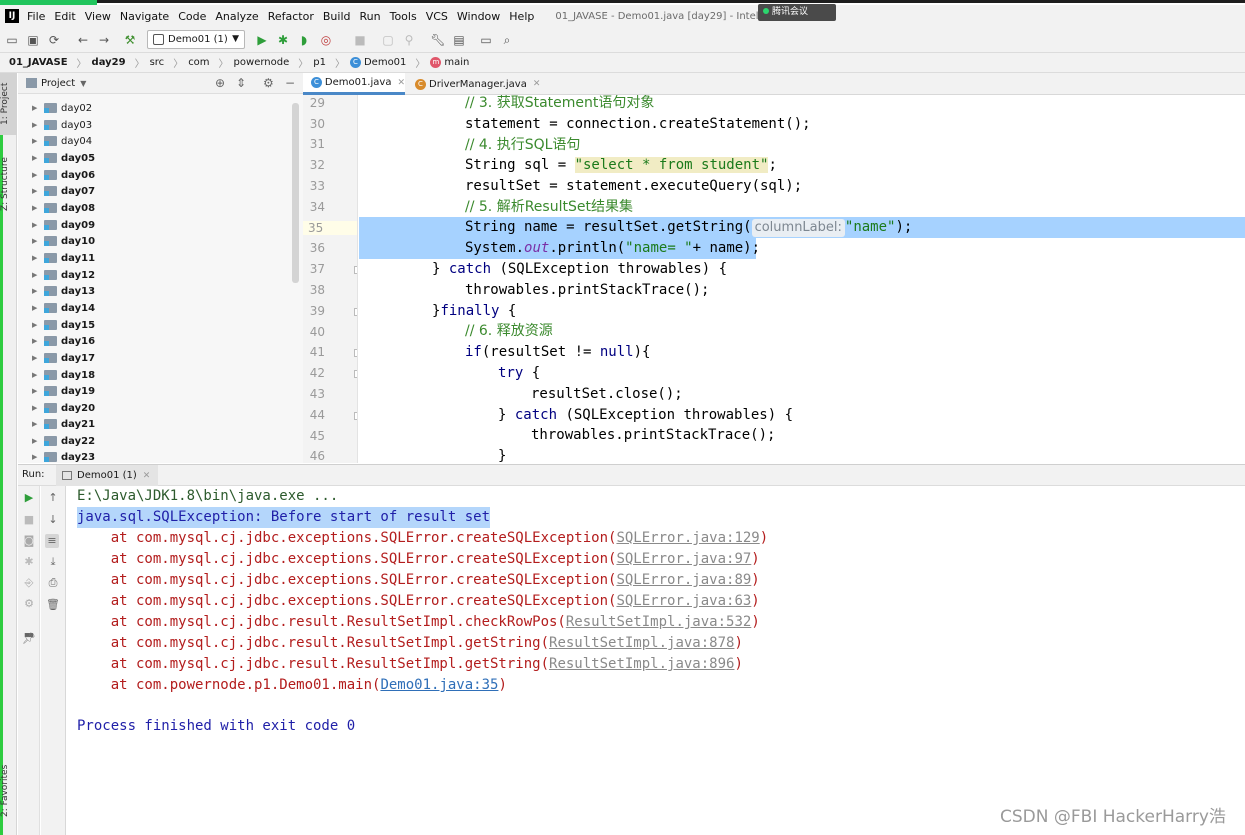  What do you see at coordinates (63, 358) in the screenshot?
I see `tree-item-day17: ▶ day17` at bounding box center [63, 358].